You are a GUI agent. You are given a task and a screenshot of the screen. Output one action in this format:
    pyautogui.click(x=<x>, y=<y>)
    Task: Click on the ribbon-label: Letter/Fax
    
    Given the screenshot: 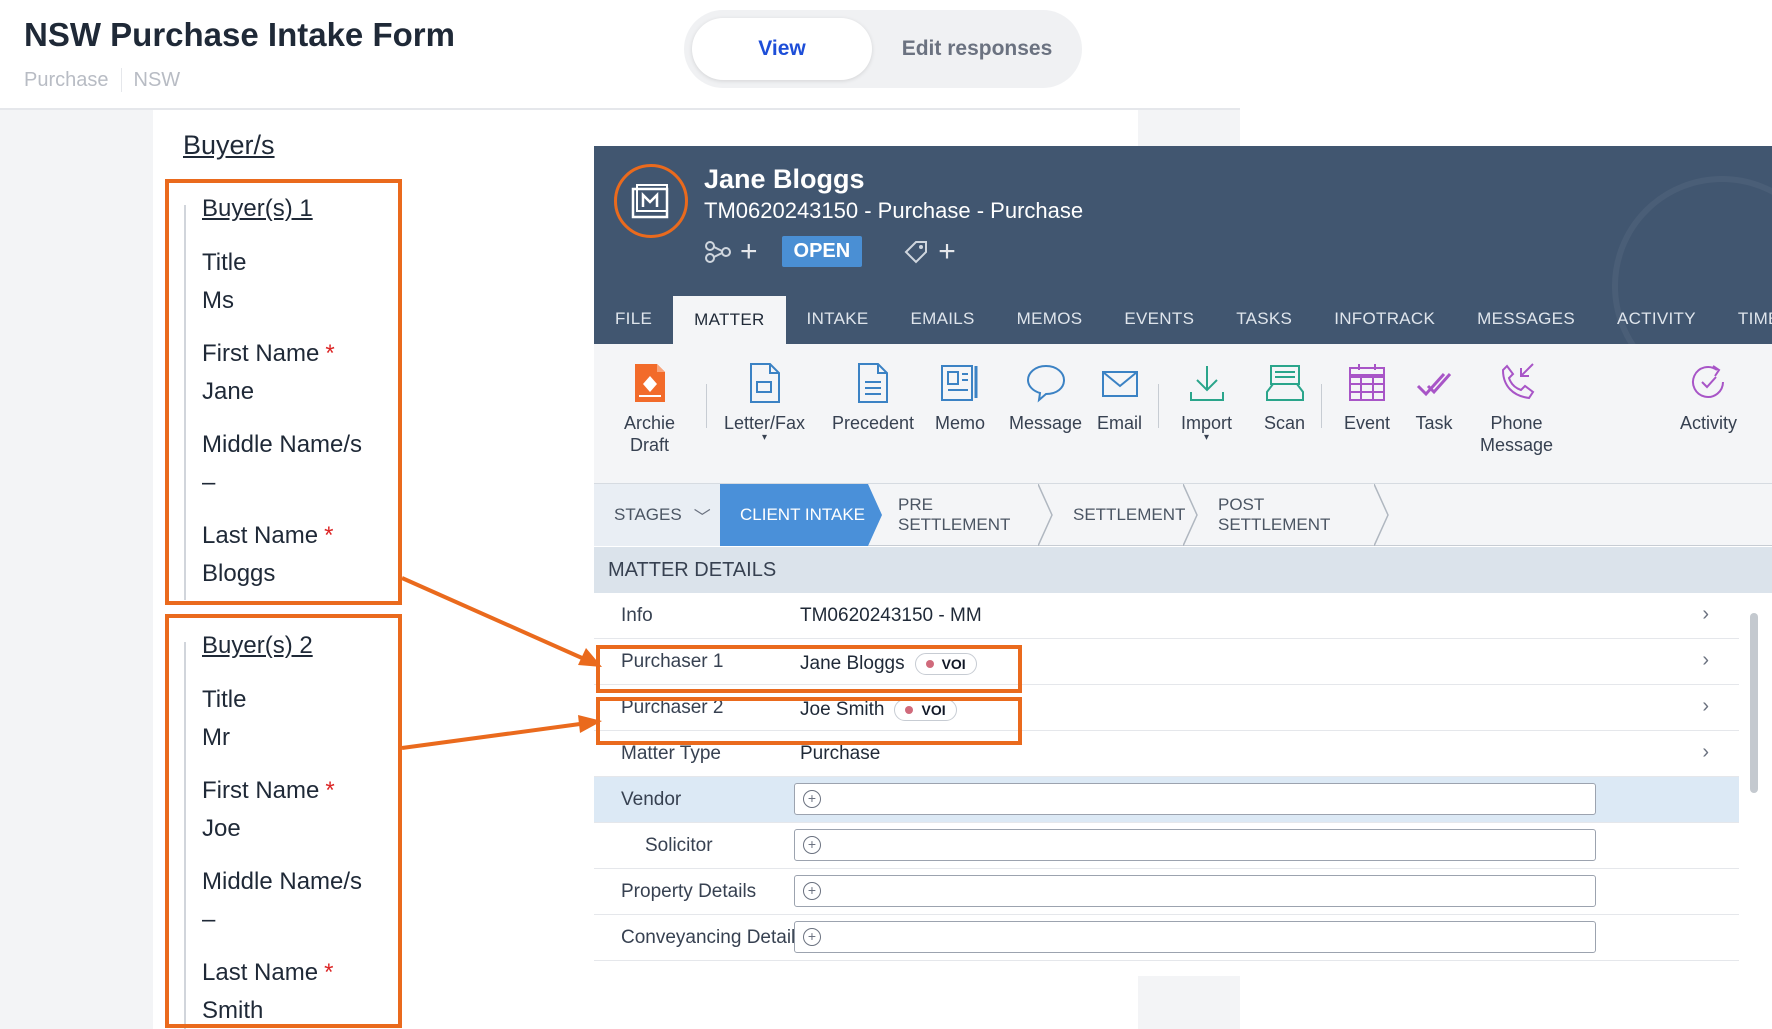 What is the action you would take?
    pyautogui.click(x=765, y=423)
    